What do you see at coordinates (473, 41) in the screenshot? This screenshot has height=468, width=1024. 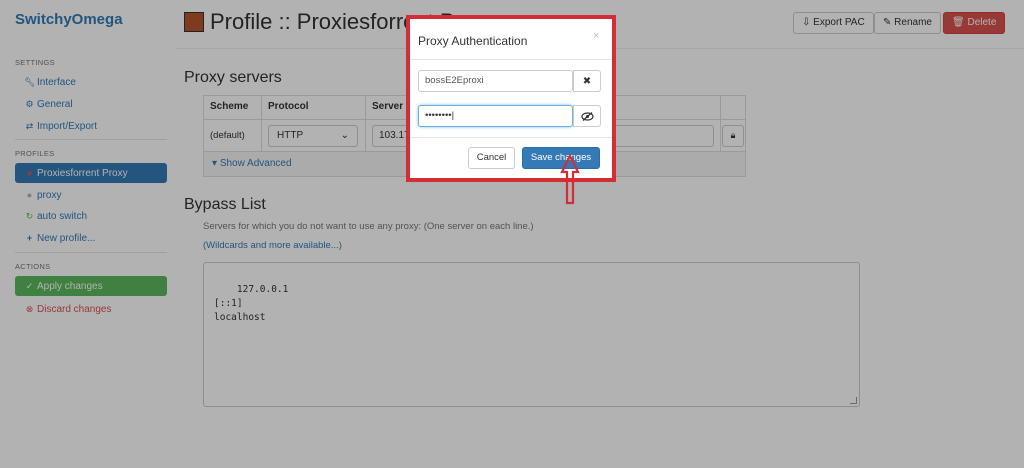 I see `dialog-title: Proxy Authentication` at bounding box center [473, 41].